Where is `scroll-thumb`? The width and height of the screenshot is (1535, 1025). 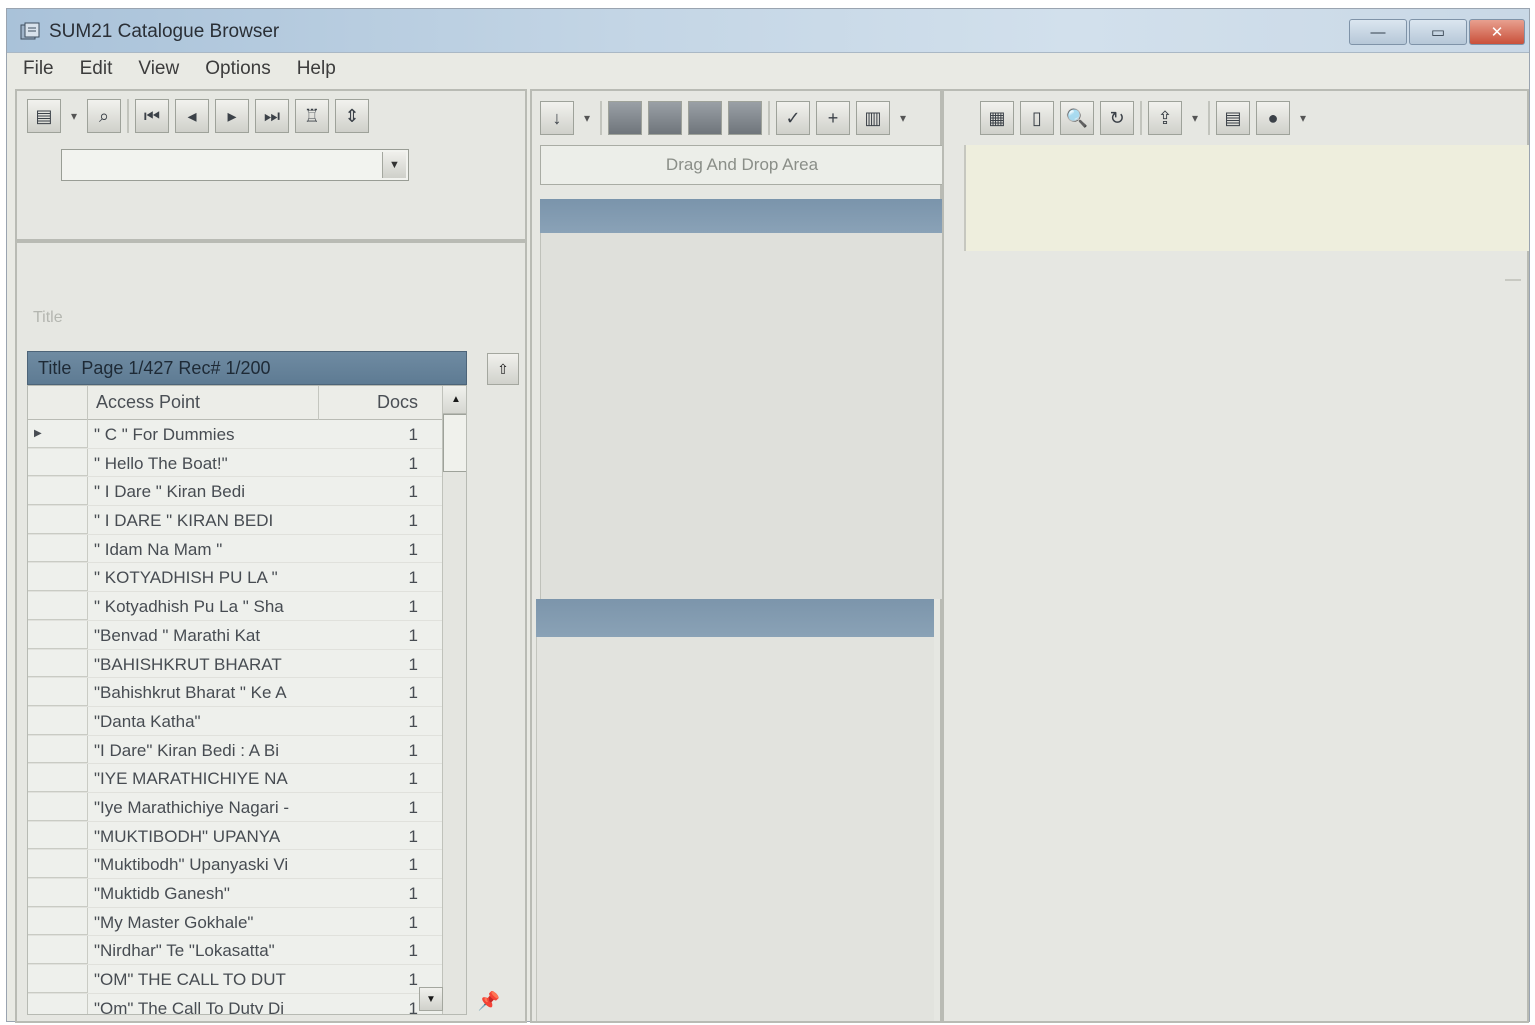 scroll-thumb is located at coordinates (454, 443).